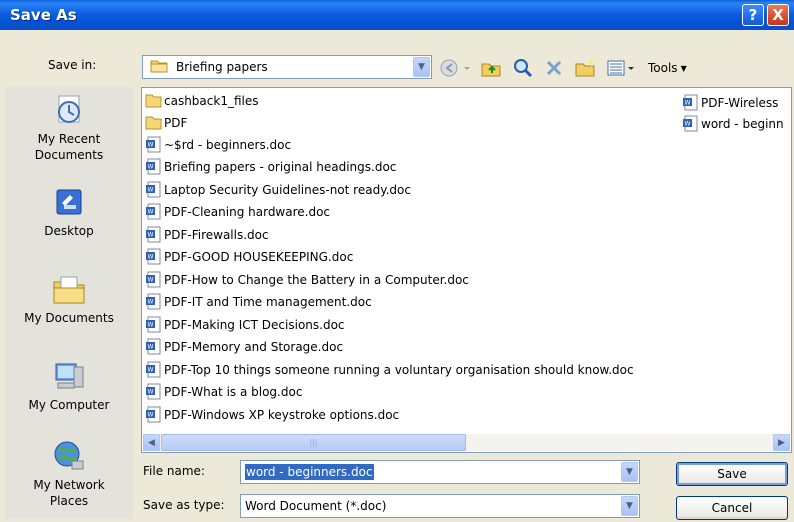 The height and width of the screenshot is (522, 794). I want to click on file-name: PDF-Making ICT Decisions.doc, so click(254, 324).